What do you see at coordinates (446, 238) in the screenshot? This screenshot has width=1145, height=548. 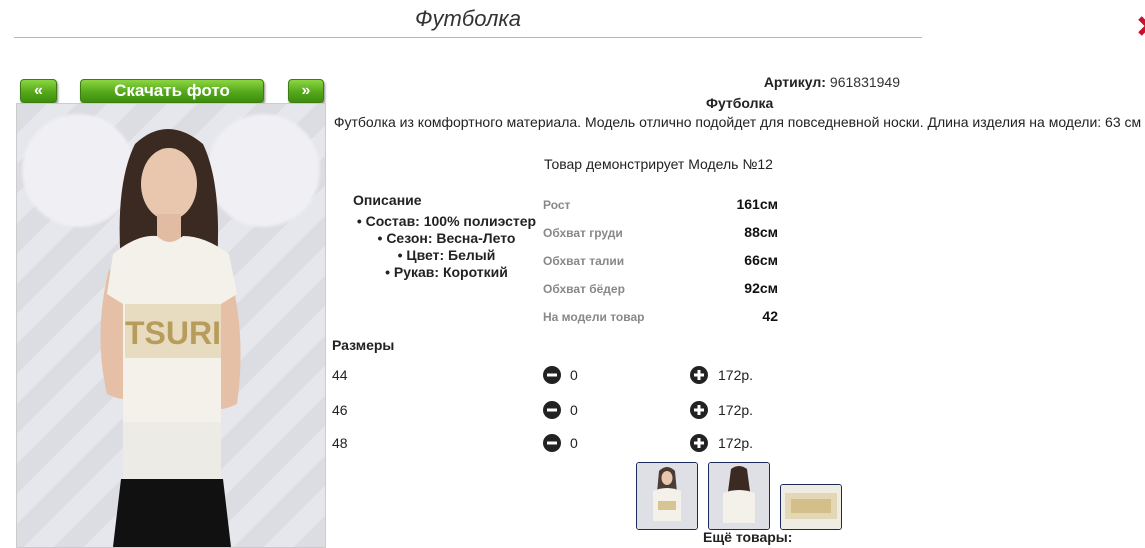 I see `detail-item: • Сезон: Весна-Лето` at bounding box center [446, 238].